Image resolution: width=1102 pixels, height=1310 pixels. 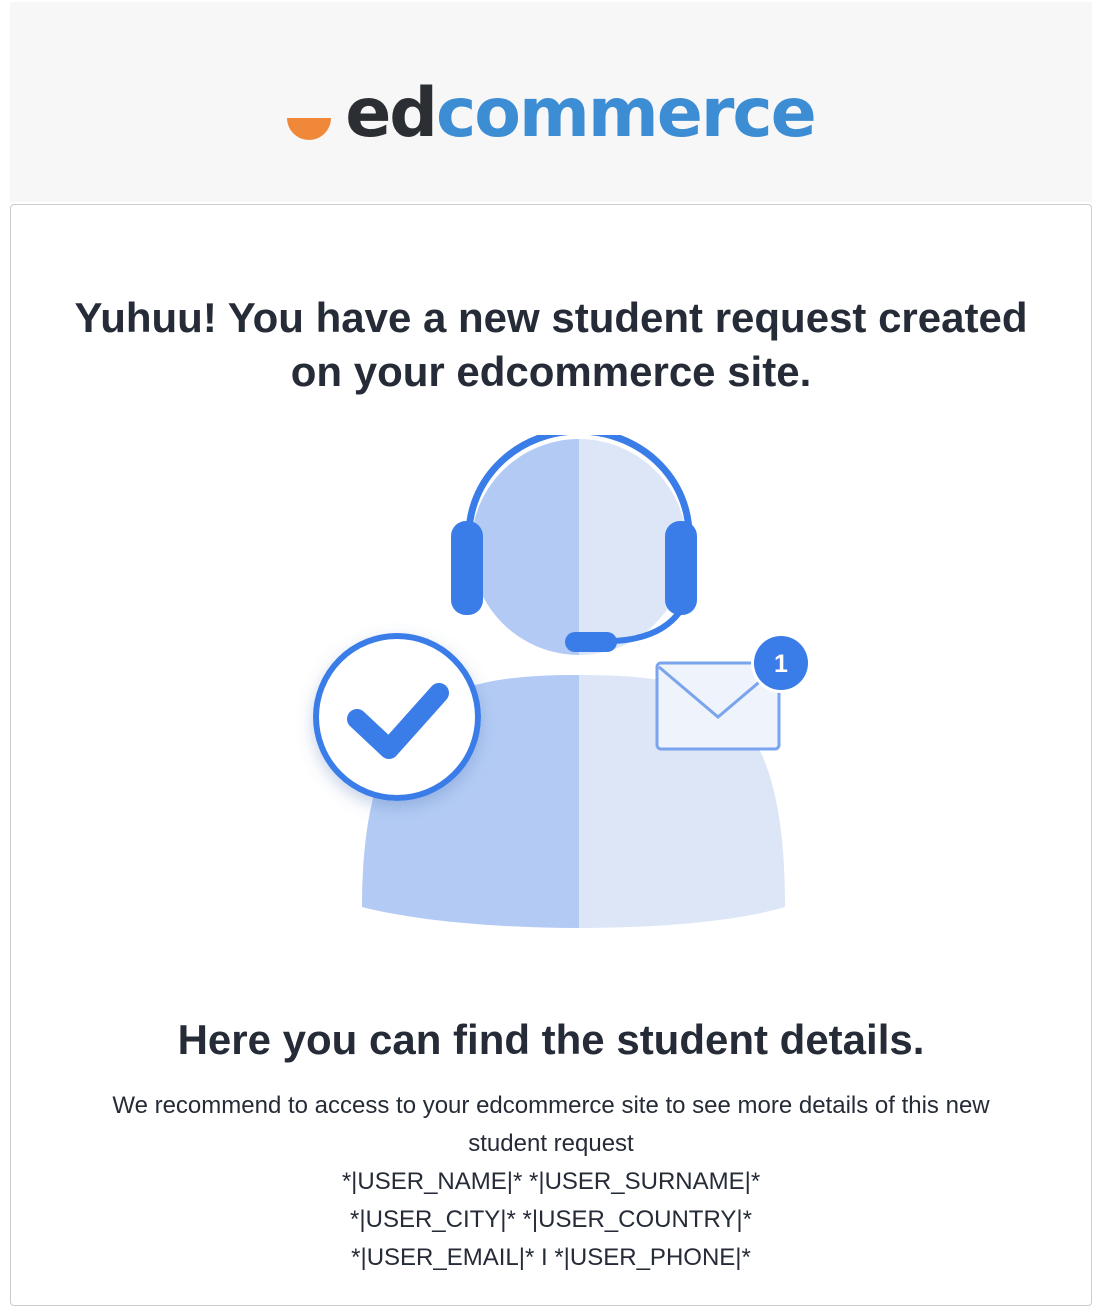 I want to click on logo-wordmark: edcommerce, so click(x=581, y=114).